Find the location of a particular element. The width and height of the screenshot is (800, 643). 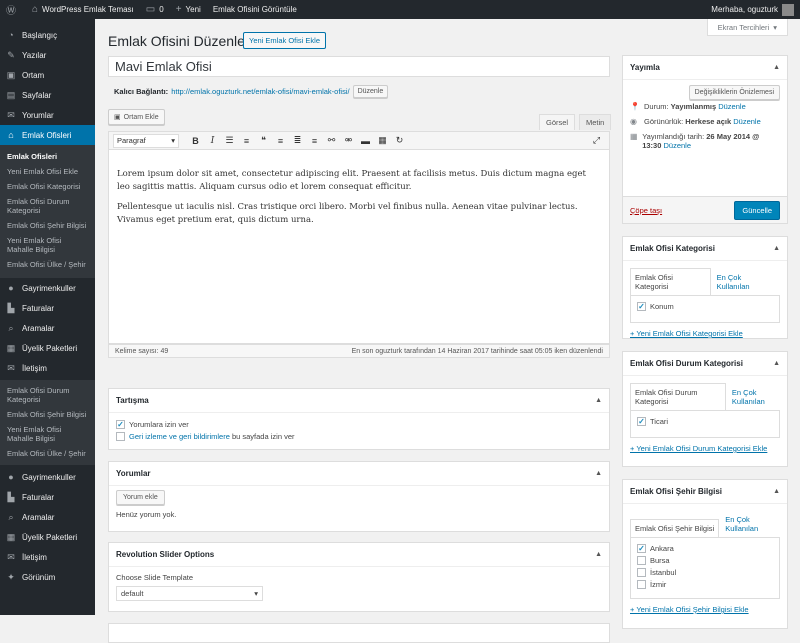

new-content-link: + Yeni is located at coordinates (188, 9).